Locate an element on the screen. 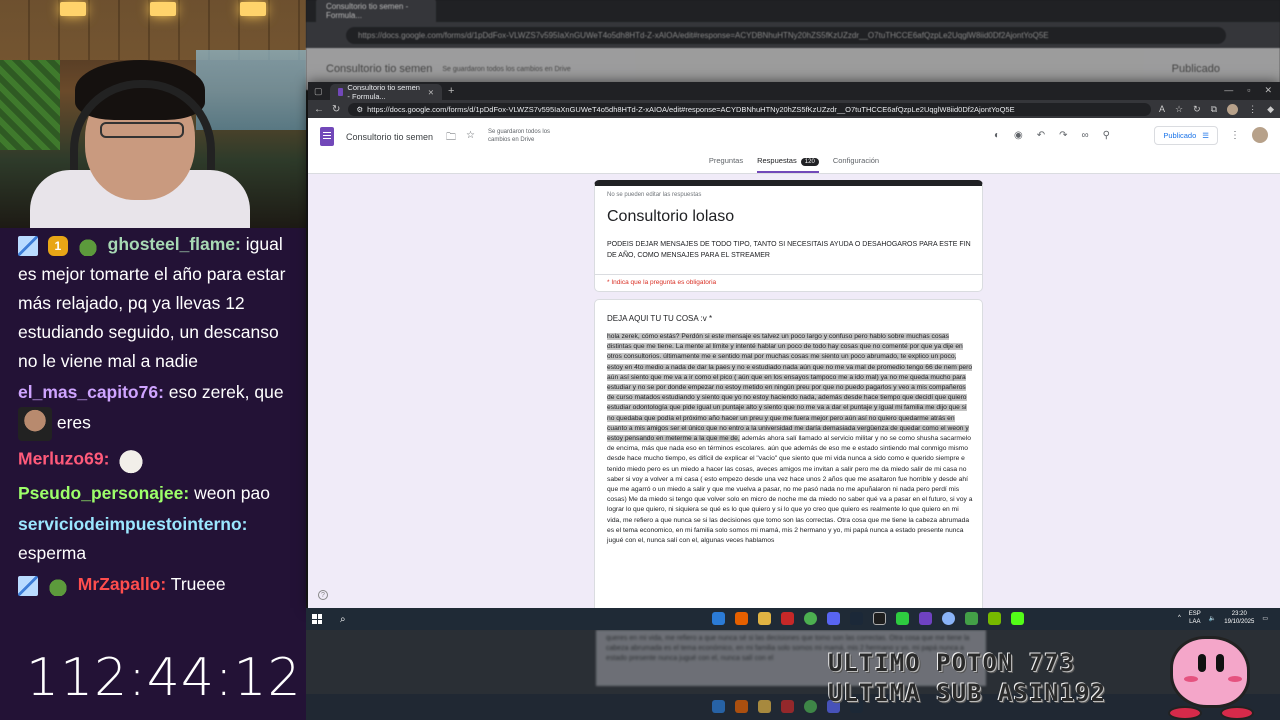 Image resolution: width=1280 pixels, height=720 pixels. copilot-icon: ◆ is located at coordinates (1270, 109).